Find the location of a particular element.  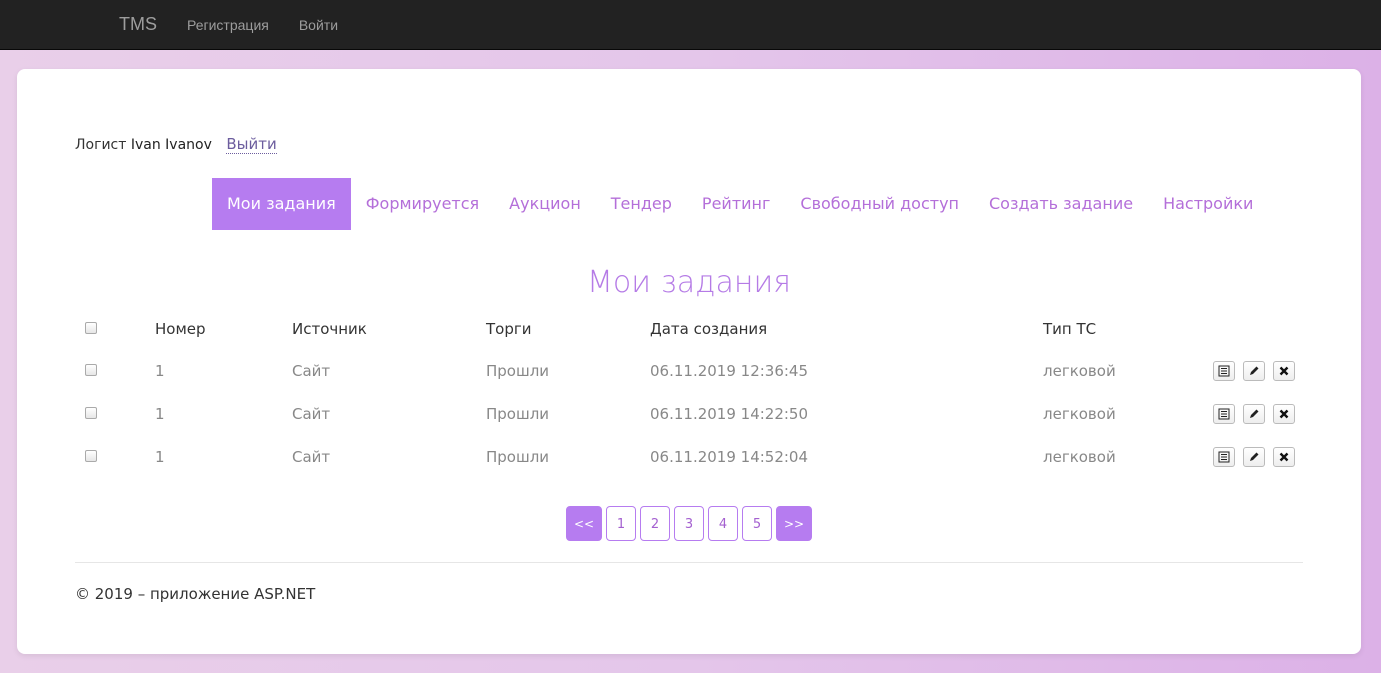

tab-free-access: Свободный доступ is located at coordinates (879, 204).